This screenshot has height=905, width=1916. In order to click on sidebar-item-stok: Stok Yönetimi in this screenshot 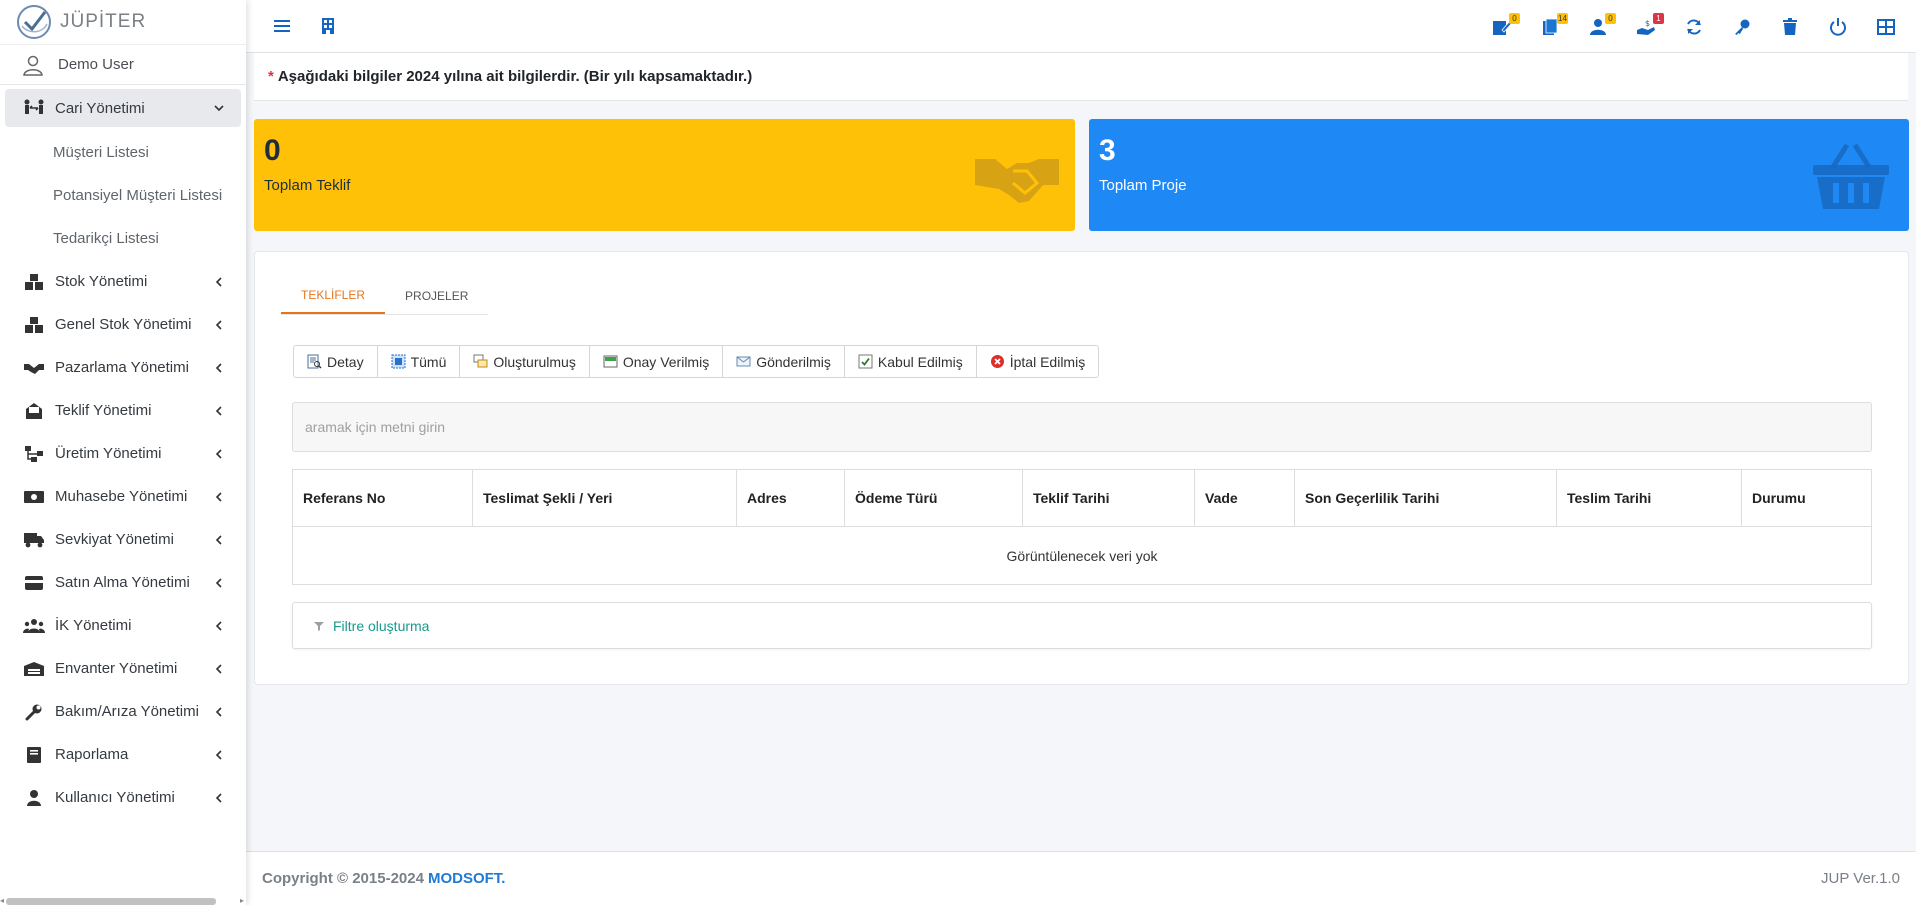, I will do `click(123, 281)`.